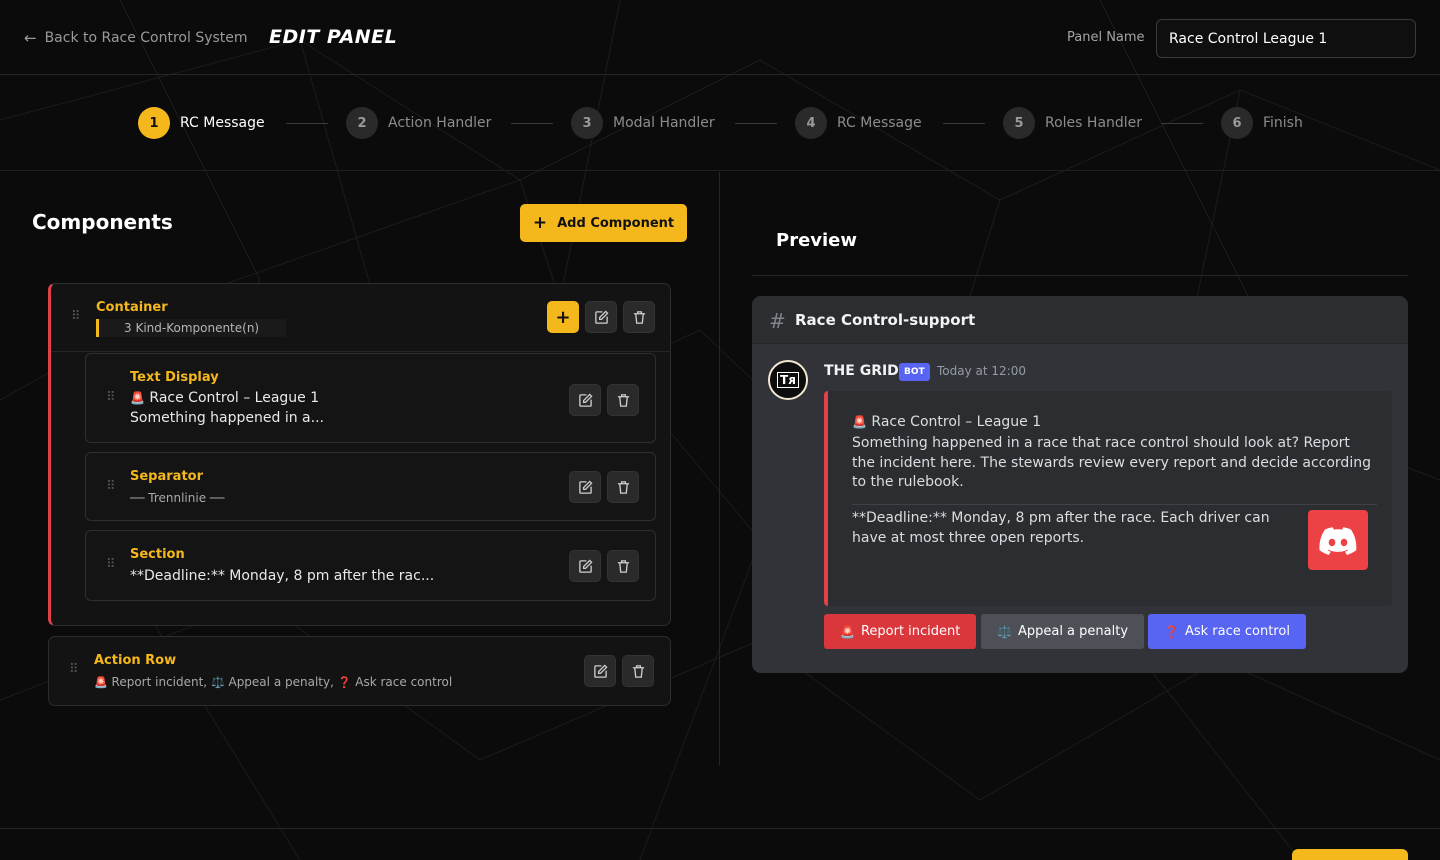 The width and height of the screenshot is (1440, 860). I want to click on step-label: Action Handler, so click(440, 123).